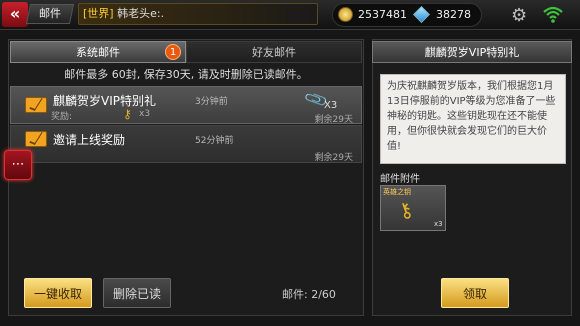  Describe the element at coordinates (345, 14) in the screenshot. I see `gold-coin-icon` at that location.